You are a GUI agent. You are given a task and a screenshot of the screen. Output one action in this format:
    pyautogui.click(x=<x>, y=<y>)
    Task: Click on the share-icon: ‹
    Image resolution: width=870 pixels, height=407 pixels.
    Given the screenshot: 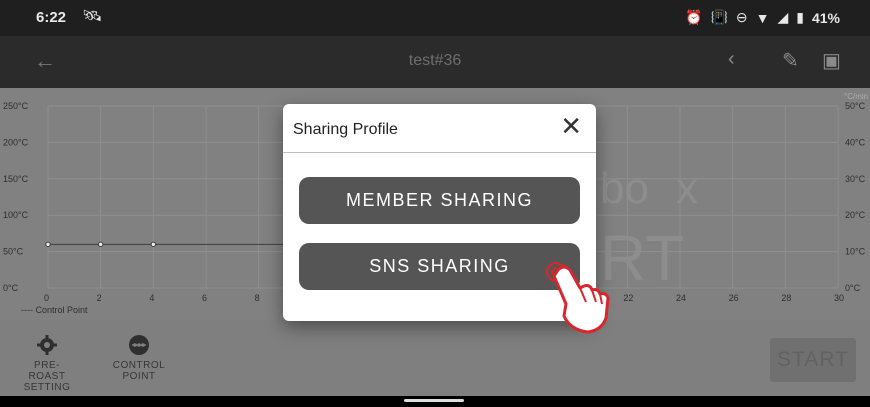 What is the action you would take?
    pyautogui.click(x=731, y=59)
    